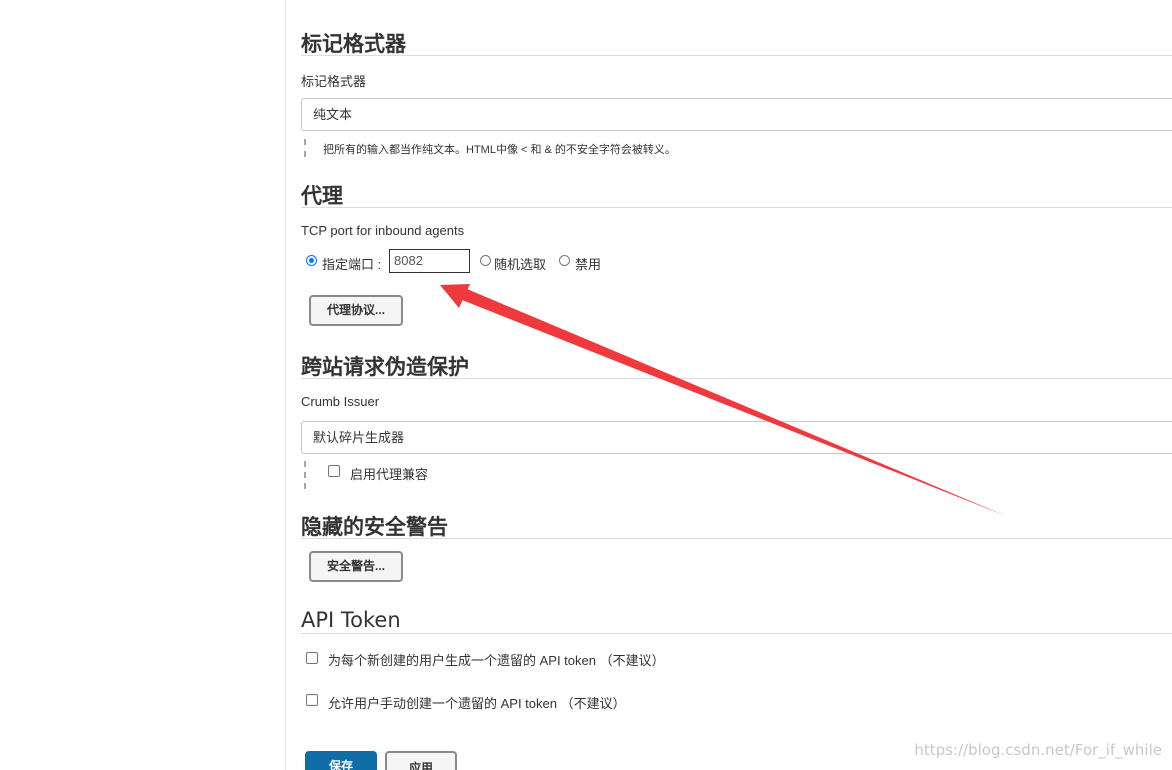  Describe the element at coordinates (305, 475) in the screenshot. I see `option-divider` at that location.